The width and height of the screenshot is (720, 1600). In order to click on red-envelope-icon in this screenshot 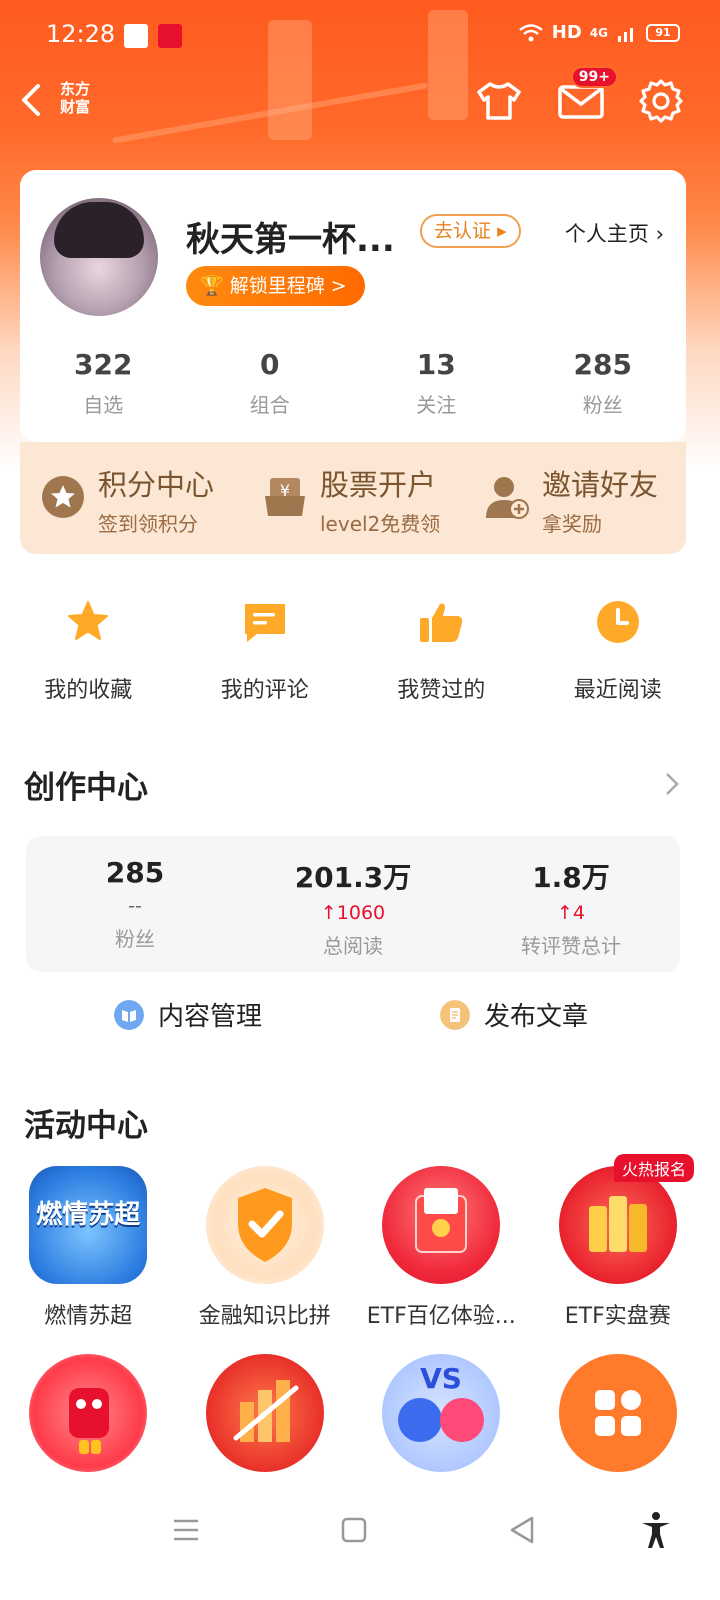, I will do `click(441, 1225)`.